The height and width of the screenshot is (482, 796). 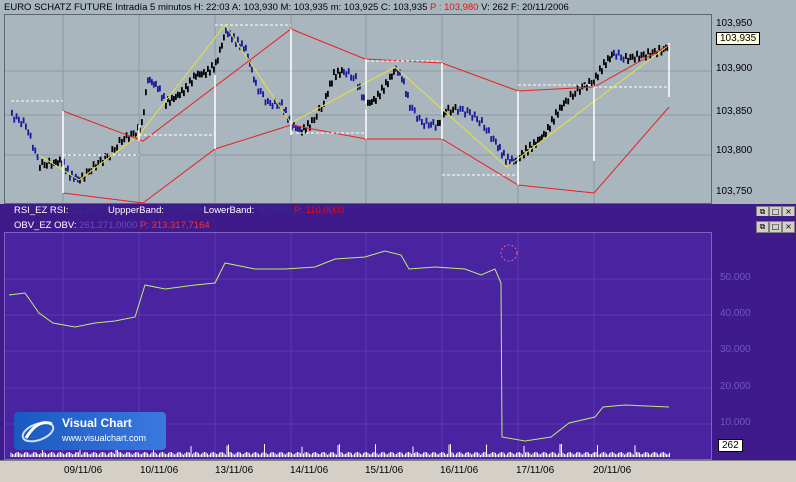 I want to click on a-label: A:, so click(x=236, y=7).